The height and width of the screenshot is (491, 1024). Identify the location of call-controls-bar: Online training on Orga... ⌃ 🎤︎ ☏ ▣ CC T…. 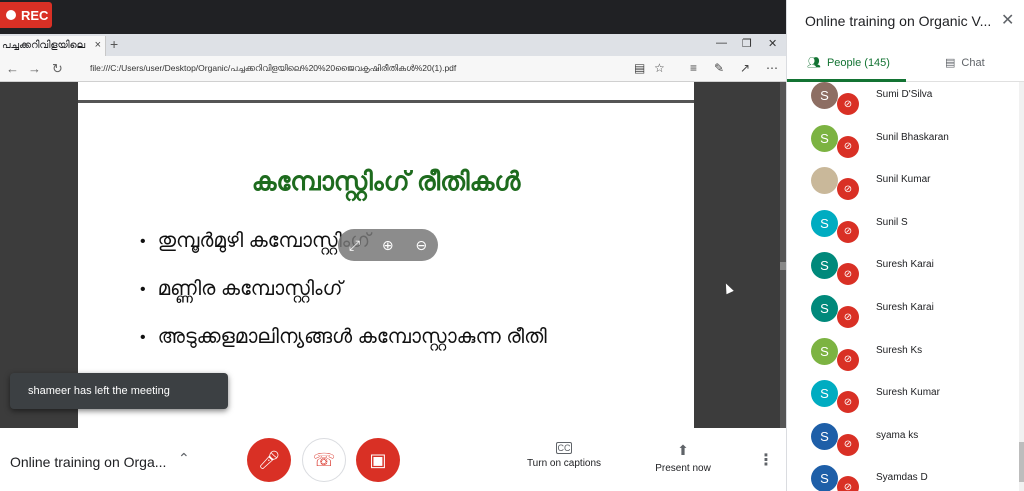
(393, 459).